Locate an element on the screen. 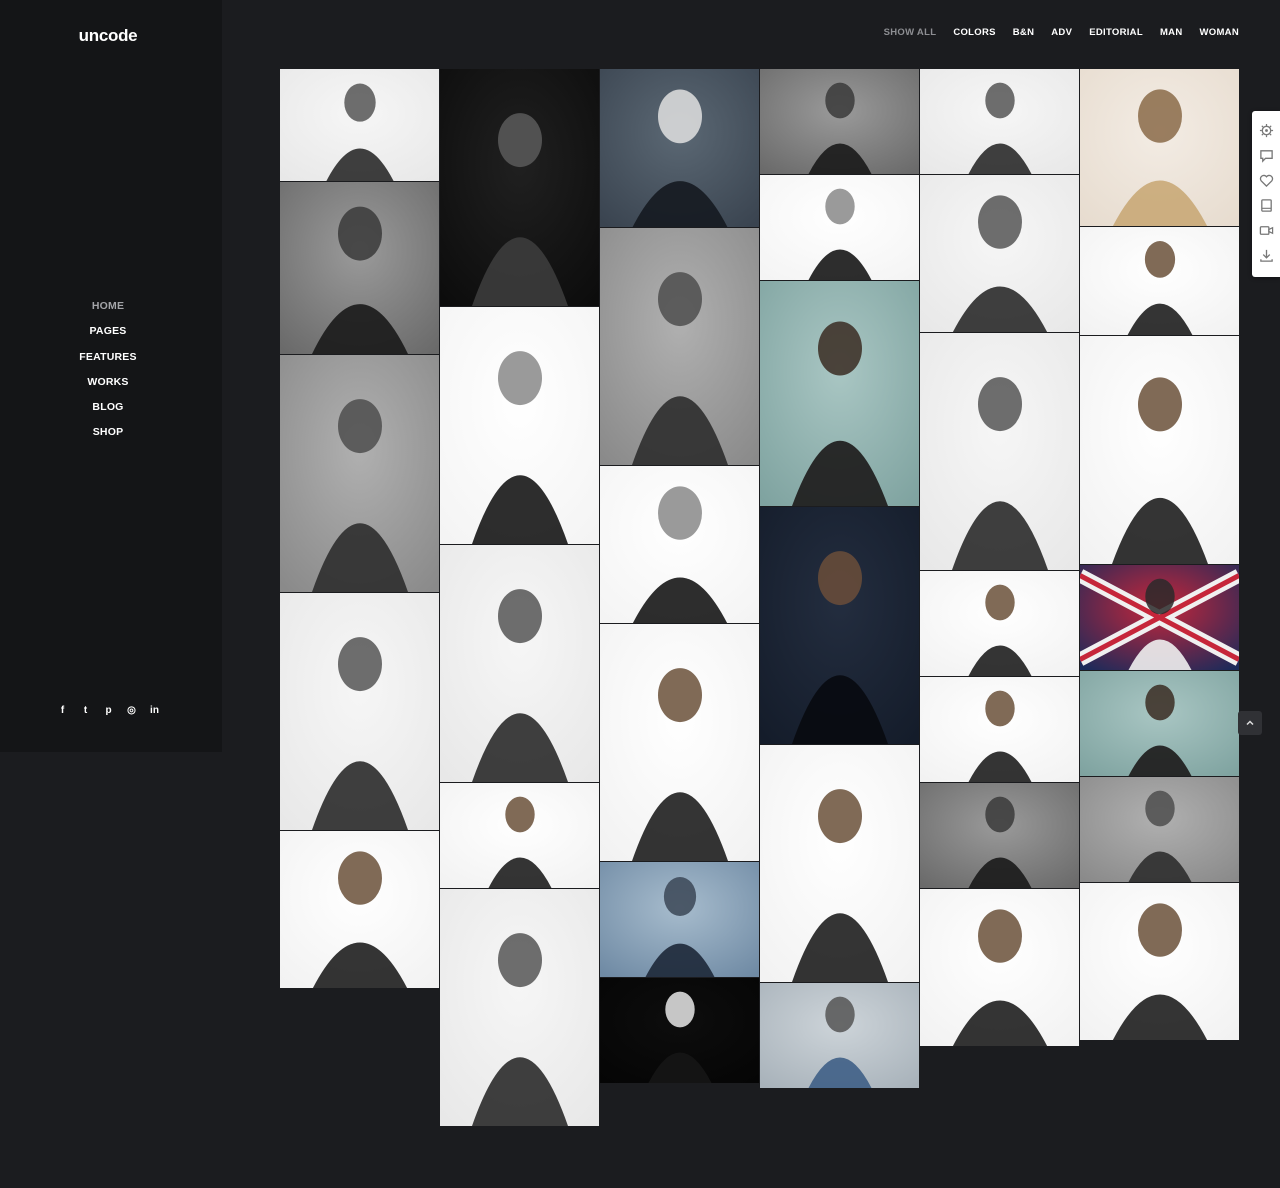 This screenshot has width=1280, height=1188. gallery-item-woman-against-wall is located at coordinates (679, 148).